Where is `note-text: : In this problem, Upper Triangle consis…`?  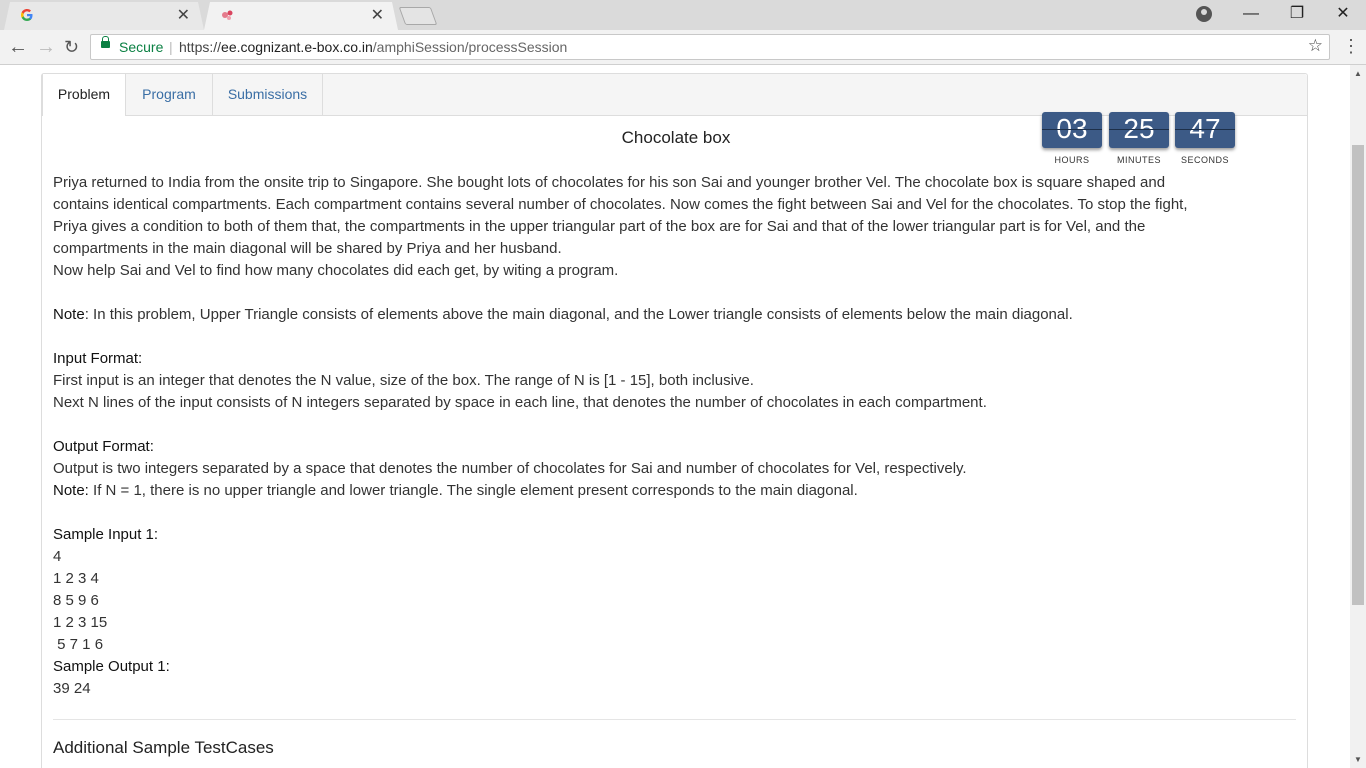
note-text: : In this problem, Upper Triangle consis… is located at coordinates (578, 314).